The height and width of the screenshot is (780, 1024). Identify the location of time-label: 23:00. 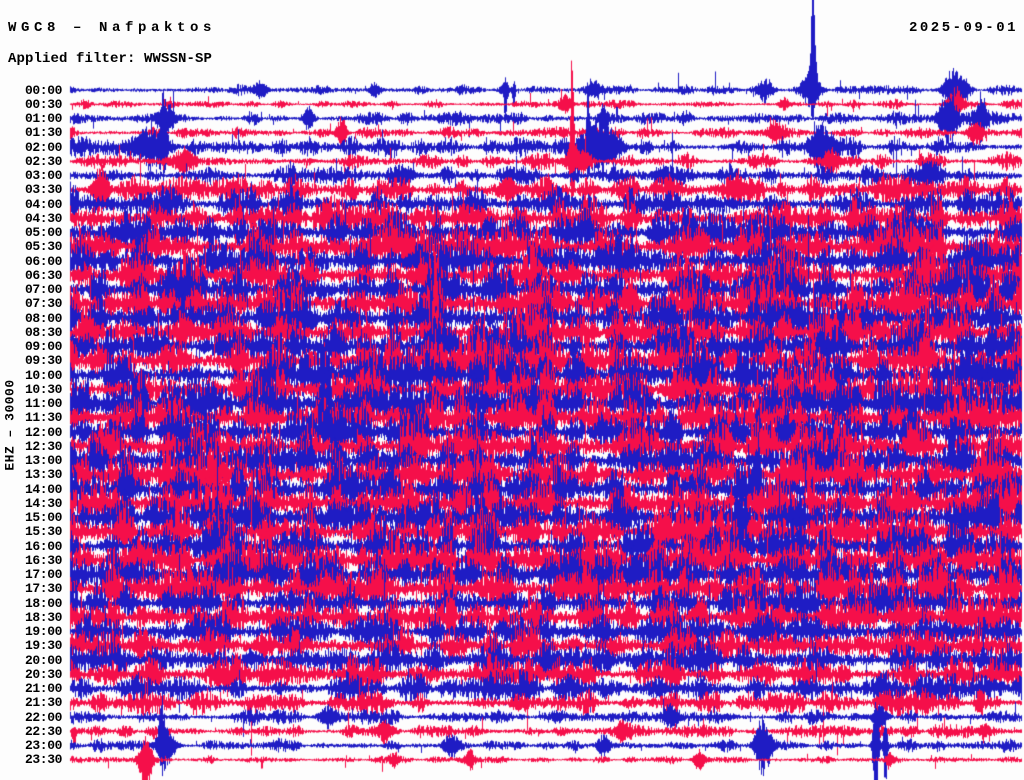
(43, 745).